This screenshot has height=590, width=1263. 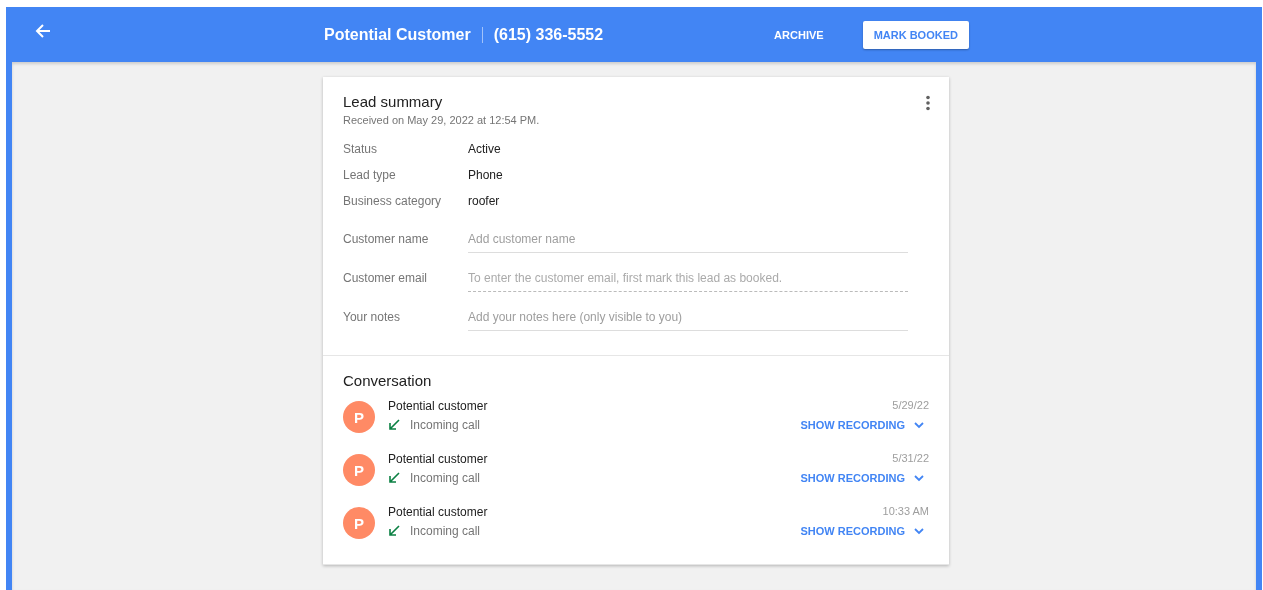 What do you see at coordinates (910, 458) in the screenshot?
I see `call-time: 5/31/22` at bounding box center [910, 458].